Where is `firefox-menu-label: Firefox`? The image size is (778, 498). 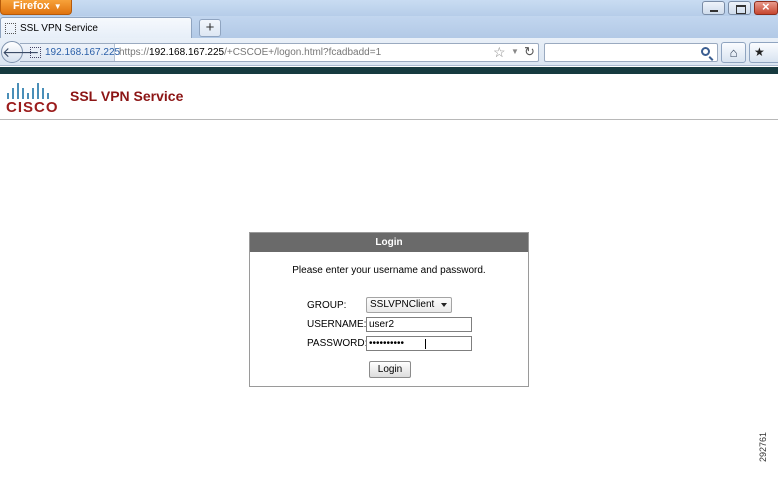 firefox-menu-label: Firefox is located at coordinates (31, 6).